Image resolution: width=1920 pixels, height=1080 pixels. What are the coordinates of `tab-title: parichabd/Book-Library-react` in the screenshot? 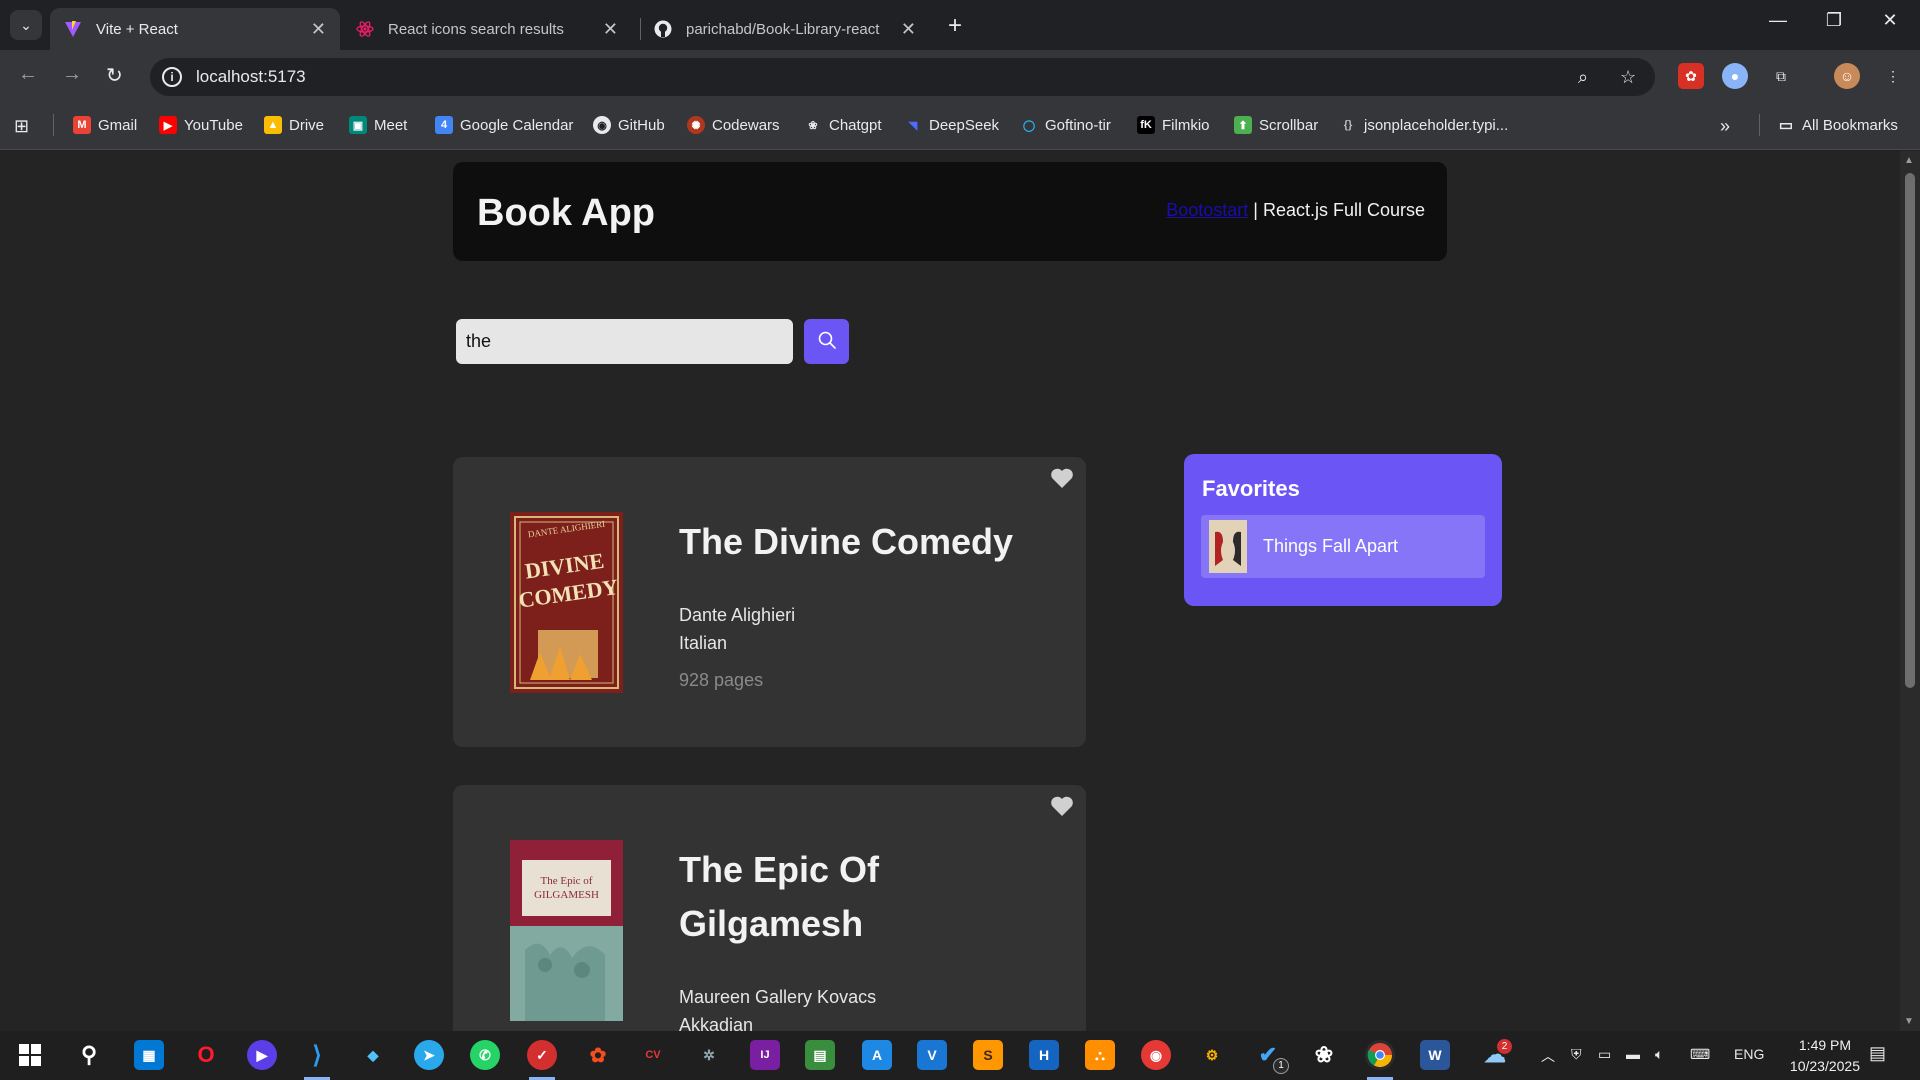 It's located at (783, 29).